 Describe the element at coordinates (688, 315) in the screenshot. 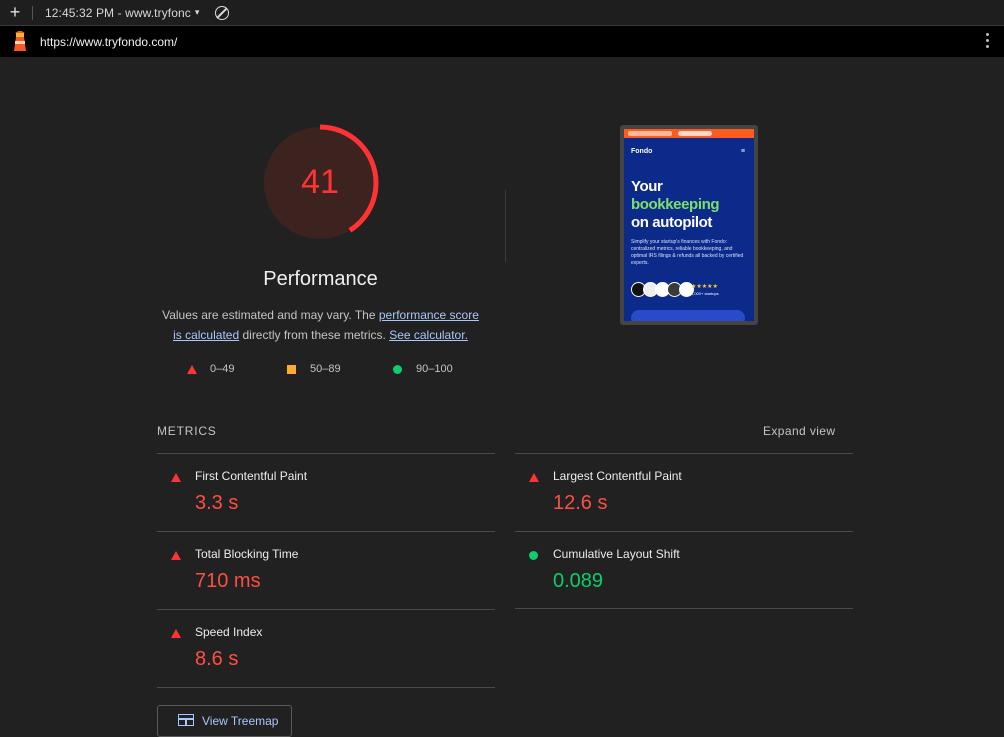

I see `cta-input` at that location.